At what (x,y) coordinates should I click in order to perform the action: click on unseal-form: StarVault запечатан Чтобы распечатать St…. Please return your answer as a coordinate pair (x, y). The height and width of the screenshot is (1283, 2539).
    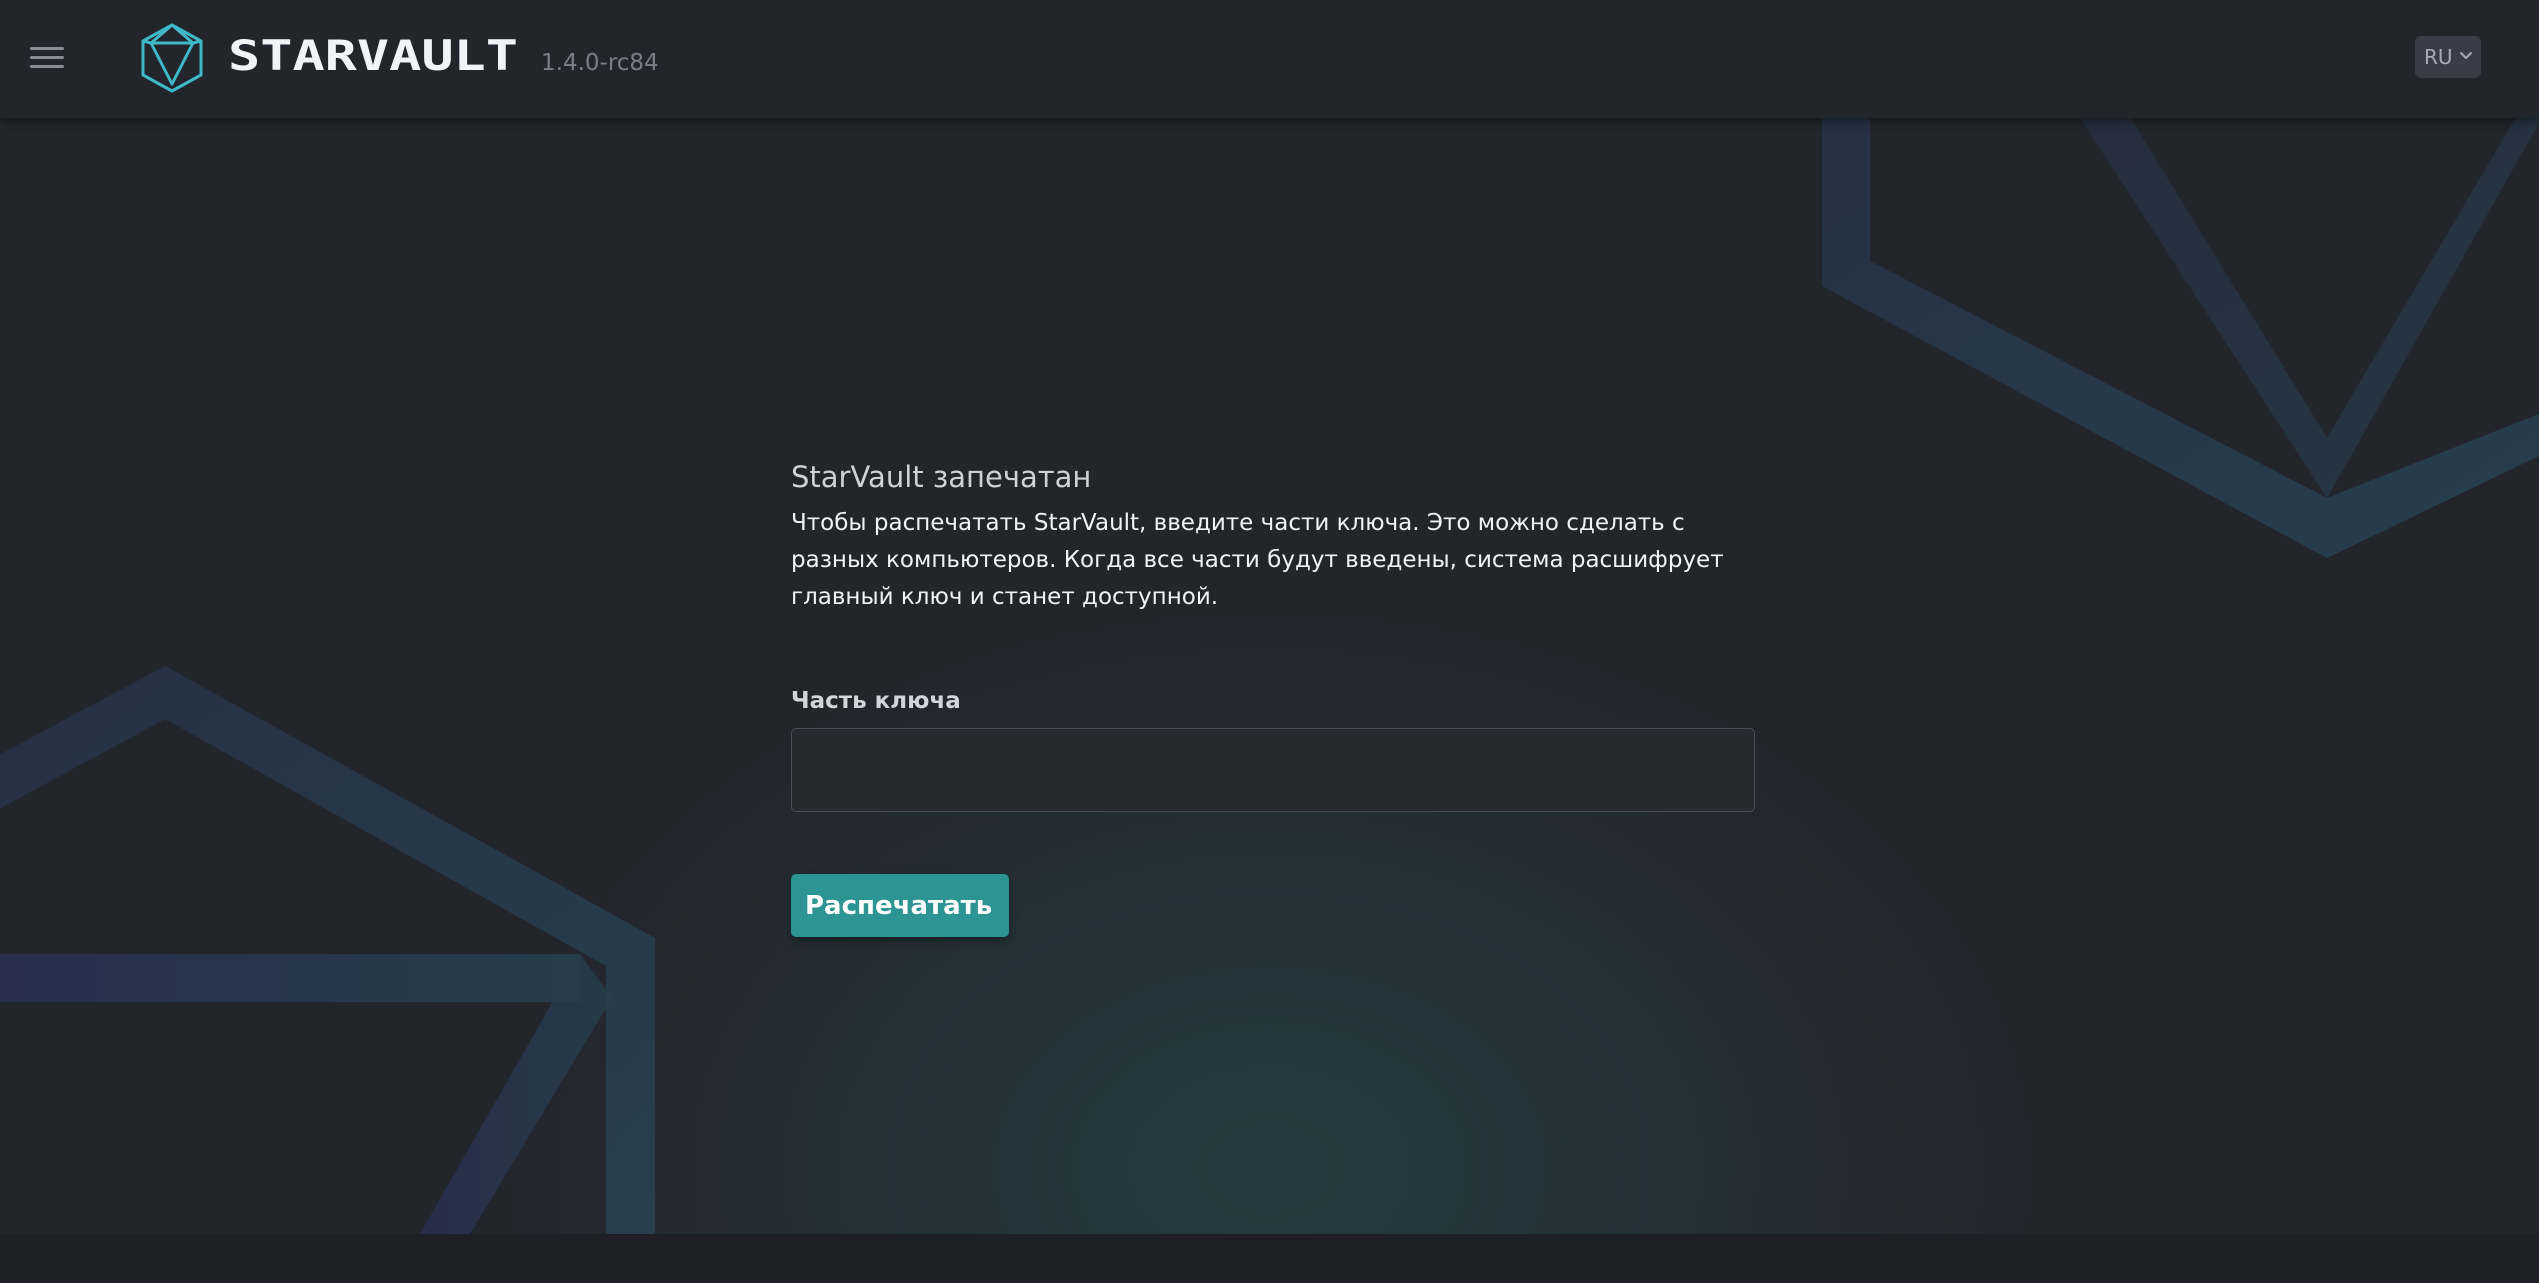
    Looking at the image, I should click on (1273, 696).